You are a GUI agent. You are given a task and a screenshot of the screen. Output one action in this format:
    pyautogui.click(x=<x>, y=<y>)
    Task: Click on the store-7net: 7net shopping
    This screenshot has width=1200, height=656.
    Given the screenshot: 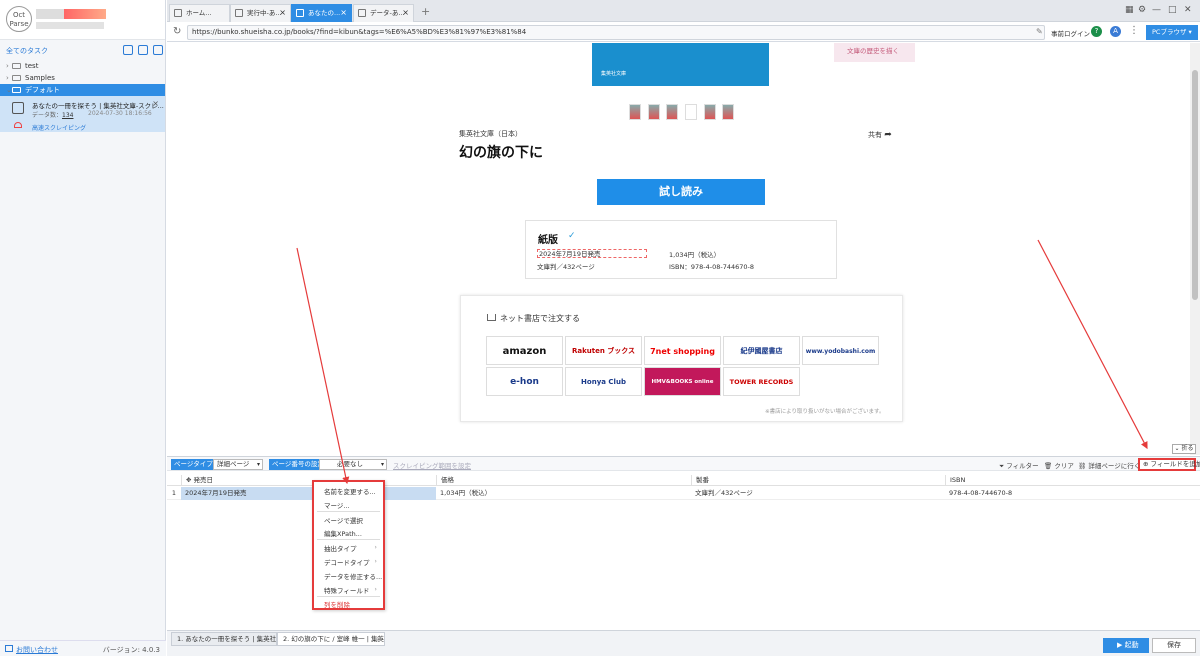 What is the action you would take?
    pyautogui.click(x=682, y=350)
    